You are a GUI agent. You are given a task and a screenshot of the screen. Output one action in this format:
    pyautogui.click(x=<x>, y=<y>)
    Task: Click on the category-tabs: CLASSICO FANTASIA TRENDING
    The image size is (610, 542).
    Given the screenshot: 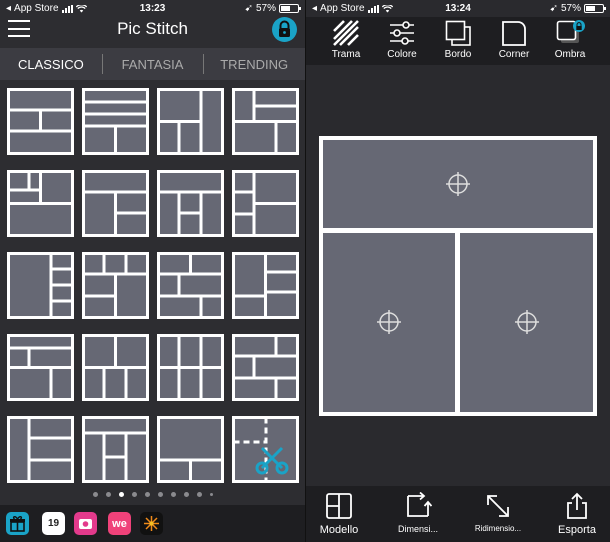 What is the action you would take?
    pyautogui.click(x=152, y=64)
    